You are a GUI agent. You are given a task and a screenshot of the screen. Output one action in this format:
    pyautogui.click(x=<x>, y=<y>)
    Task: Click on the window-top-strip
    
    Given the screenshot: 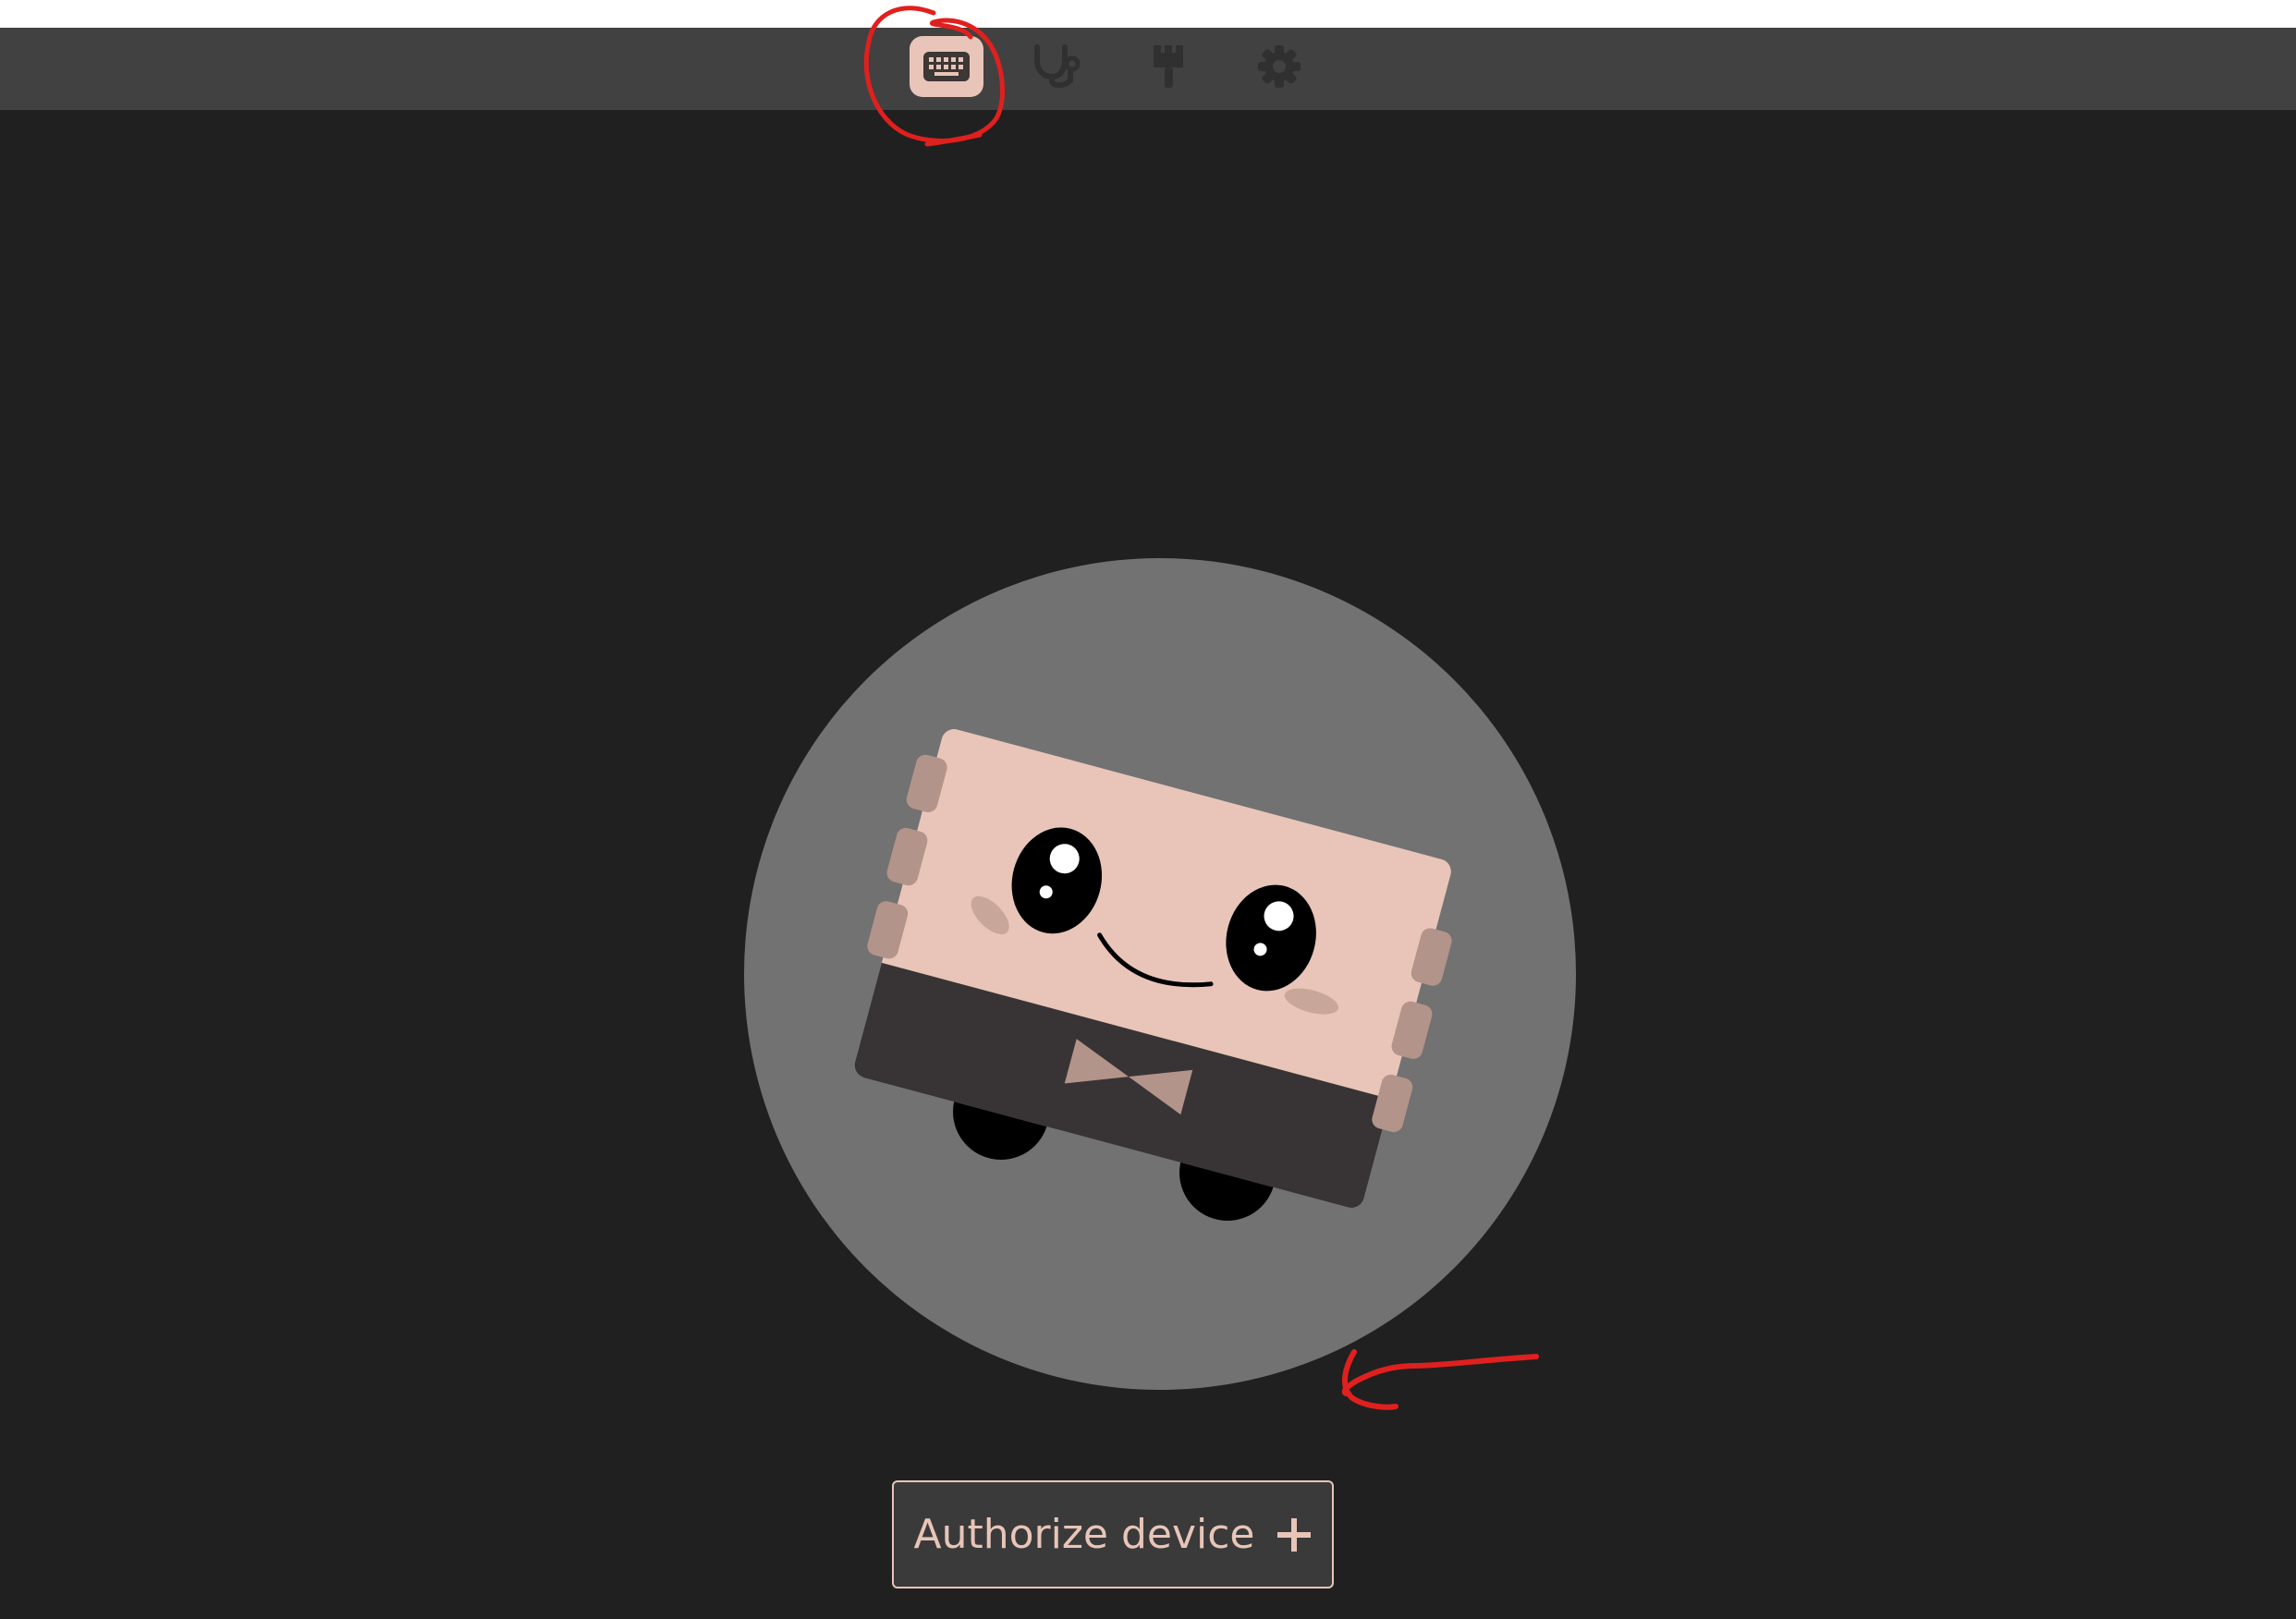 What is the action you would take?
    pyautogui.click(x=1148, y=14)
    